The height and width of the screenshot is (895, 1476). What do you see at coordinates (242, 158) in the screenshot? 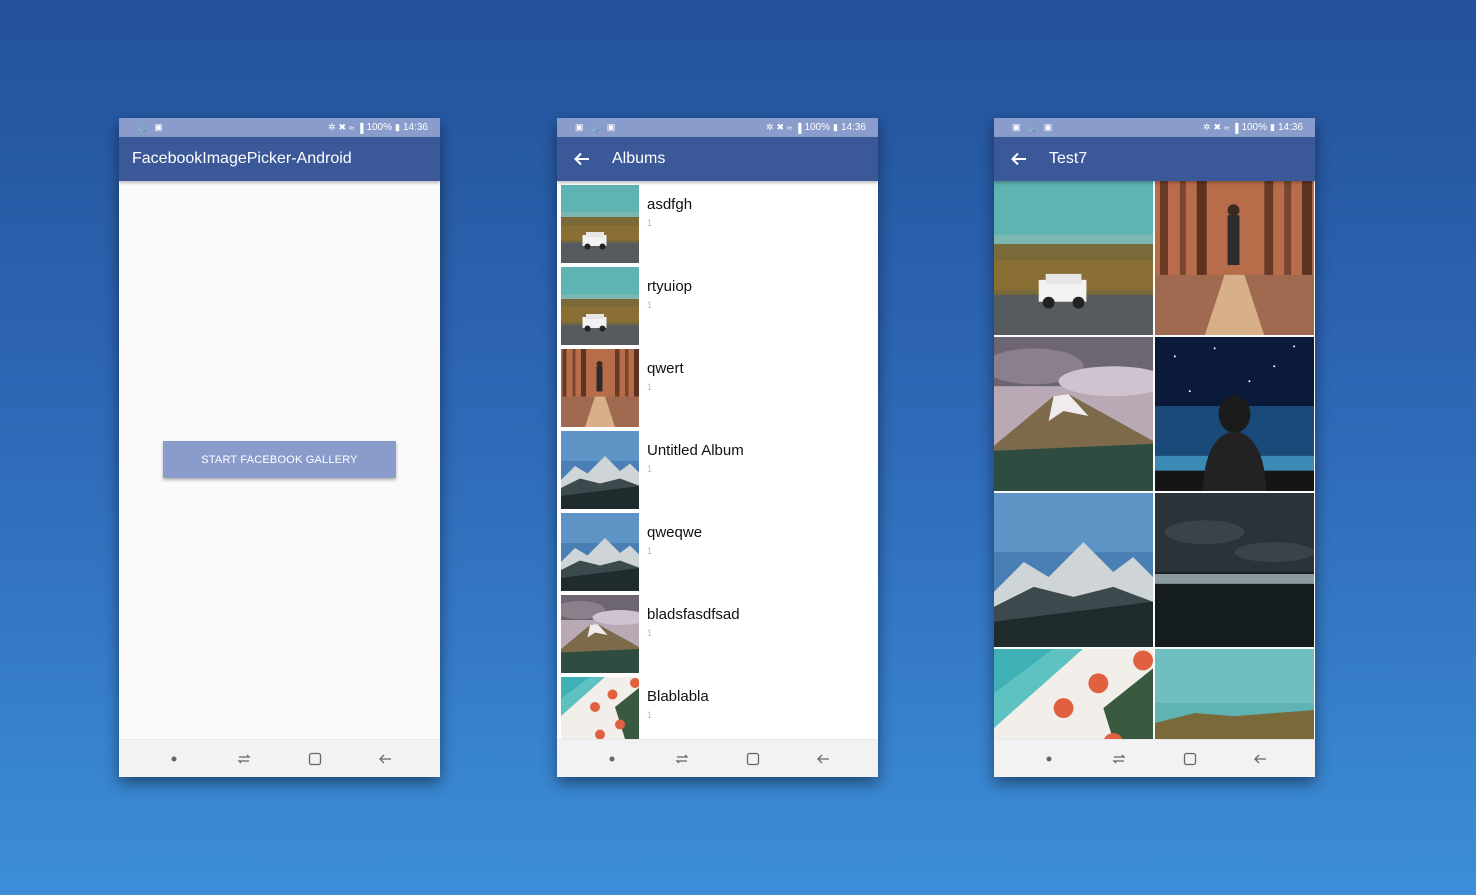
I see `page-title: FacebookImagePicker-Android` at bounding box center [242, 158].